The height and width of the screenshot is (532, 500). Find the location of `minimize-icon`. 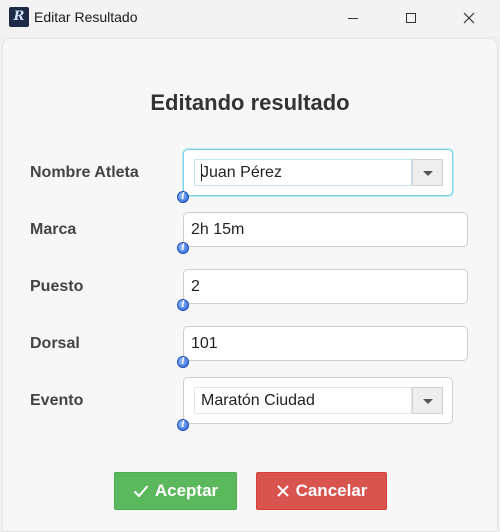

minimize-icon is located at coordinates (353, 18).